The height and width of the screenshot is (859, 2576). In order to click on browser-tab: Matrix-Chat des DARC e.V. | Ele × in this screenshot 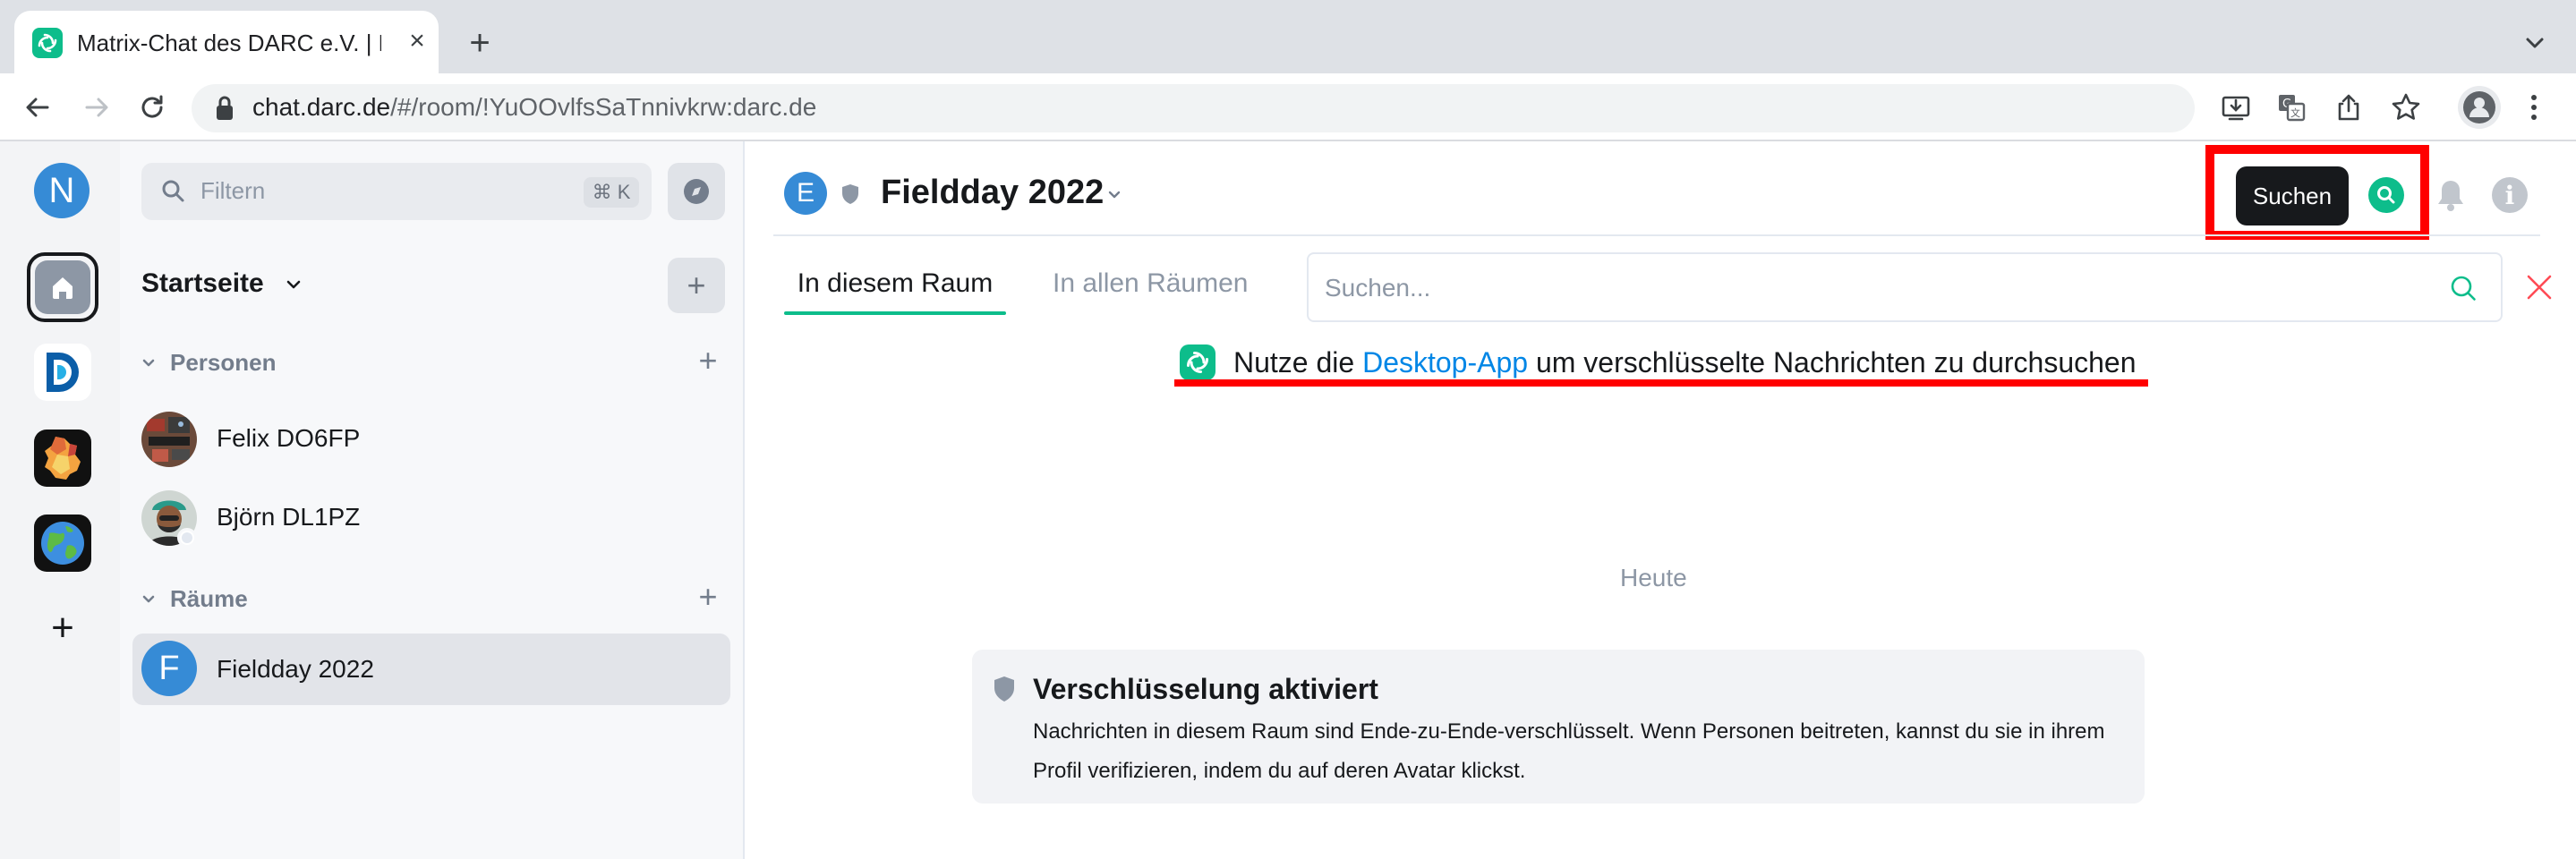, I will do `click(226, 43)`.